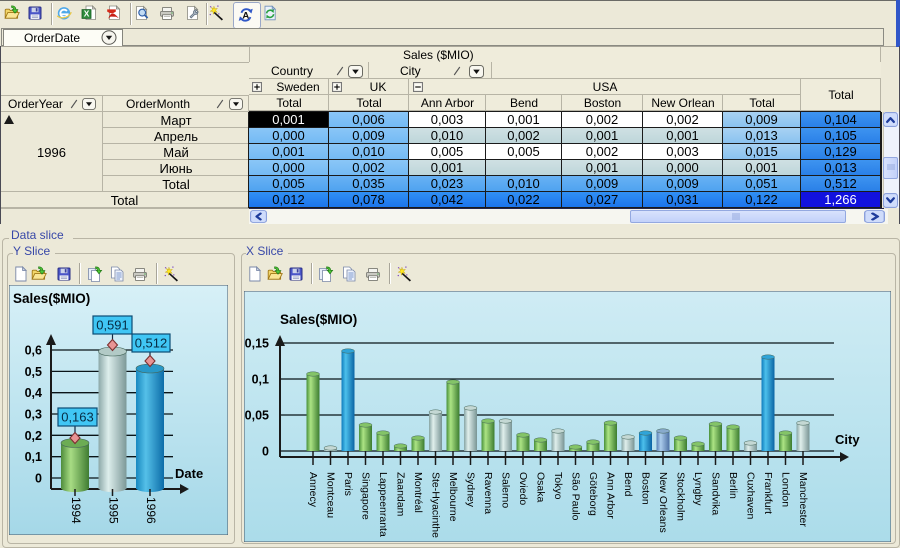 The height and width of the screenshot is (548, 900). What do you see at coordinates (257, 416) in the screenshot?
I see `svg-text: 0,05` at bounding box center [257, 416].